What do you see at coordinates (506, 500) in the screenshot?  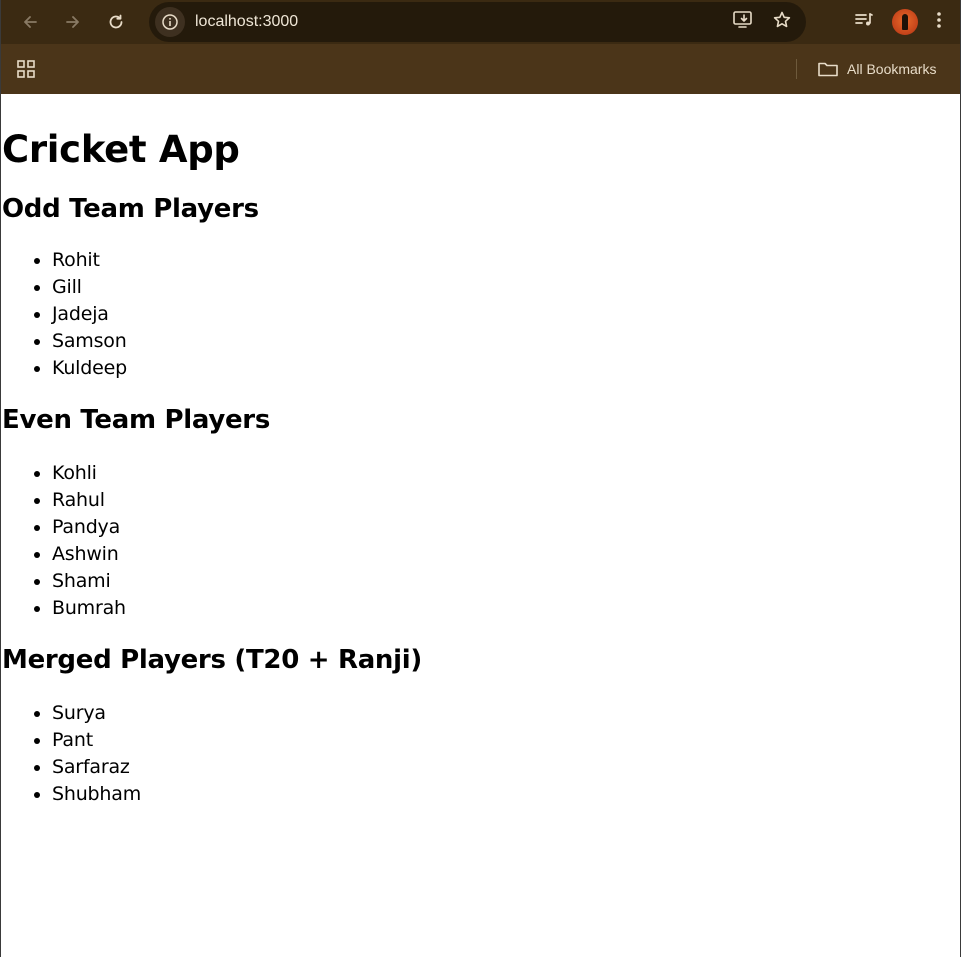 I see `list-item: Rahul` at bounding box center [506, 500].